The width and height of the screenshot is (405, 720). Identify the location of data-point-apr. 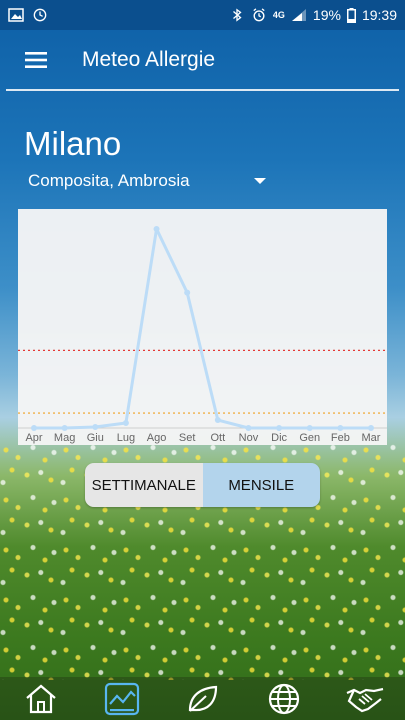
(34, 428).